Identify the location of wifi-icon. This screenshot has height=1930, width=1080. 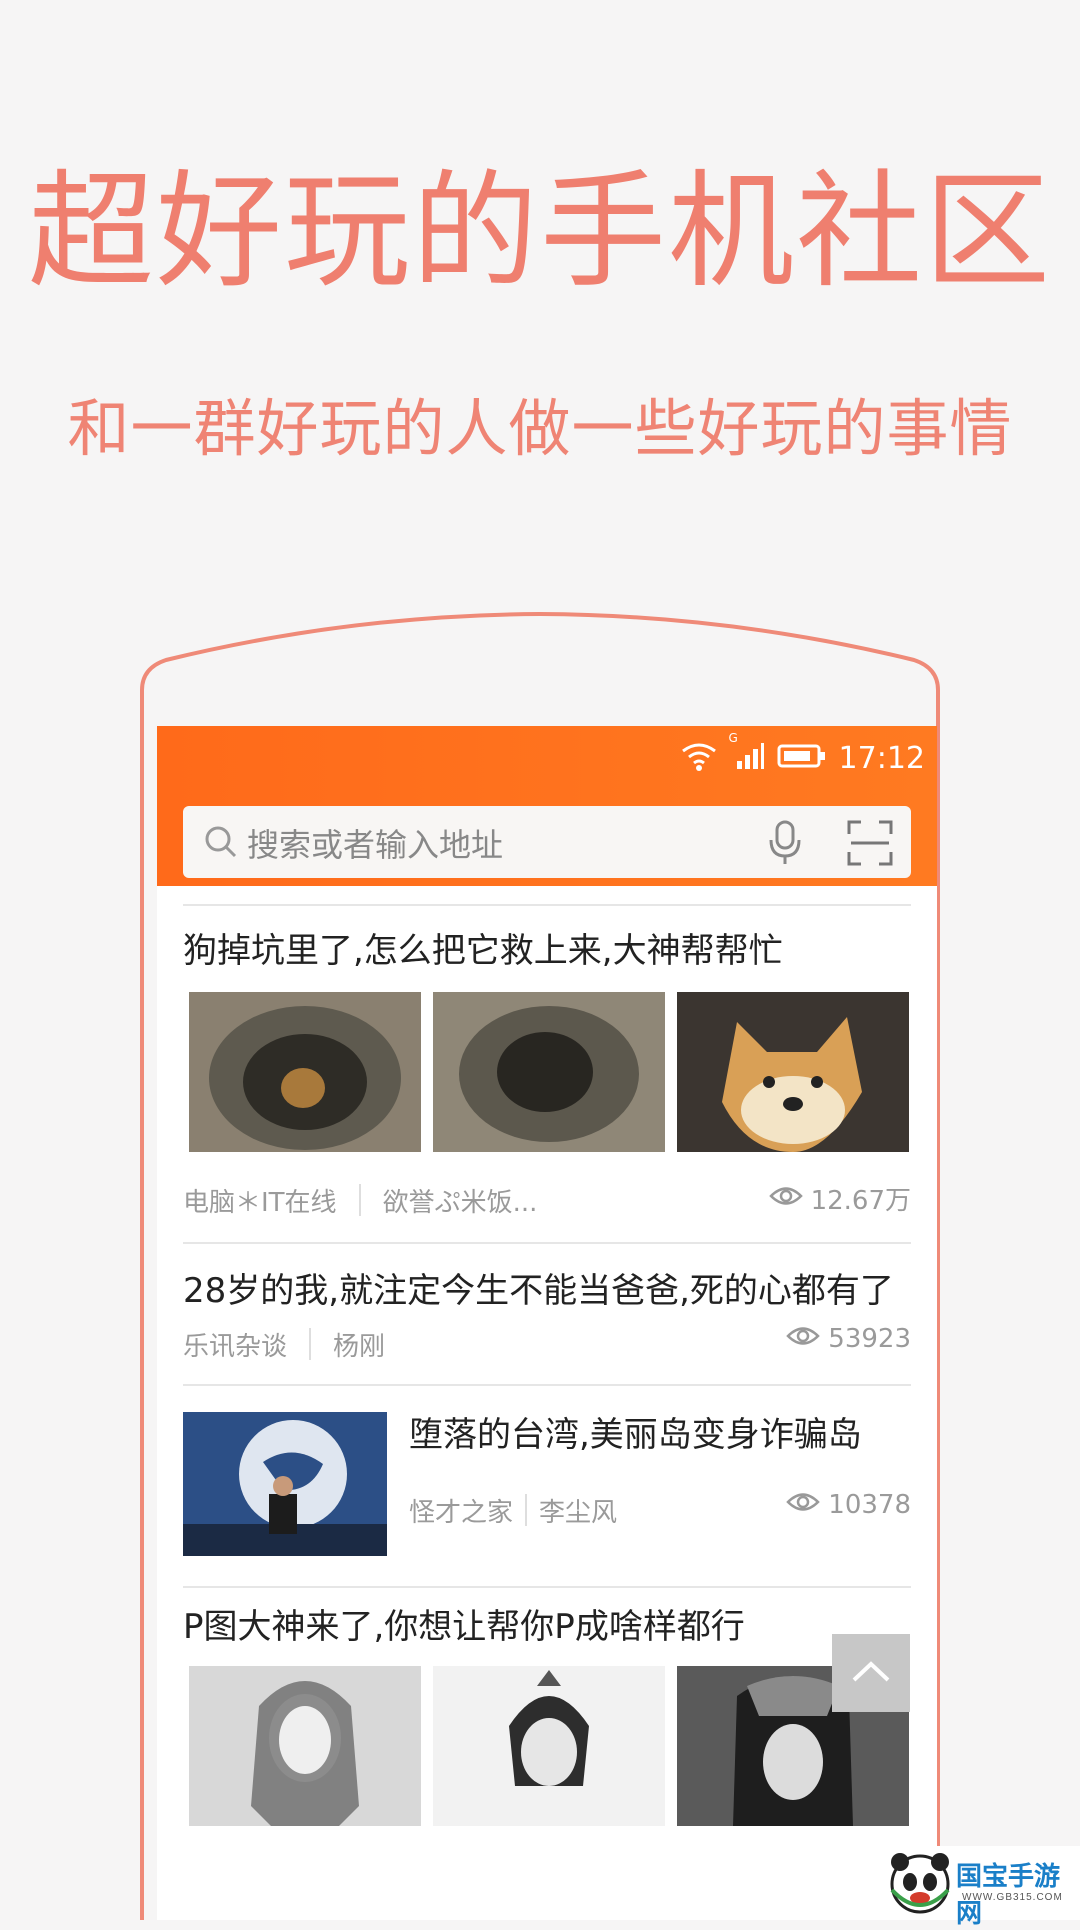
(699, 758).